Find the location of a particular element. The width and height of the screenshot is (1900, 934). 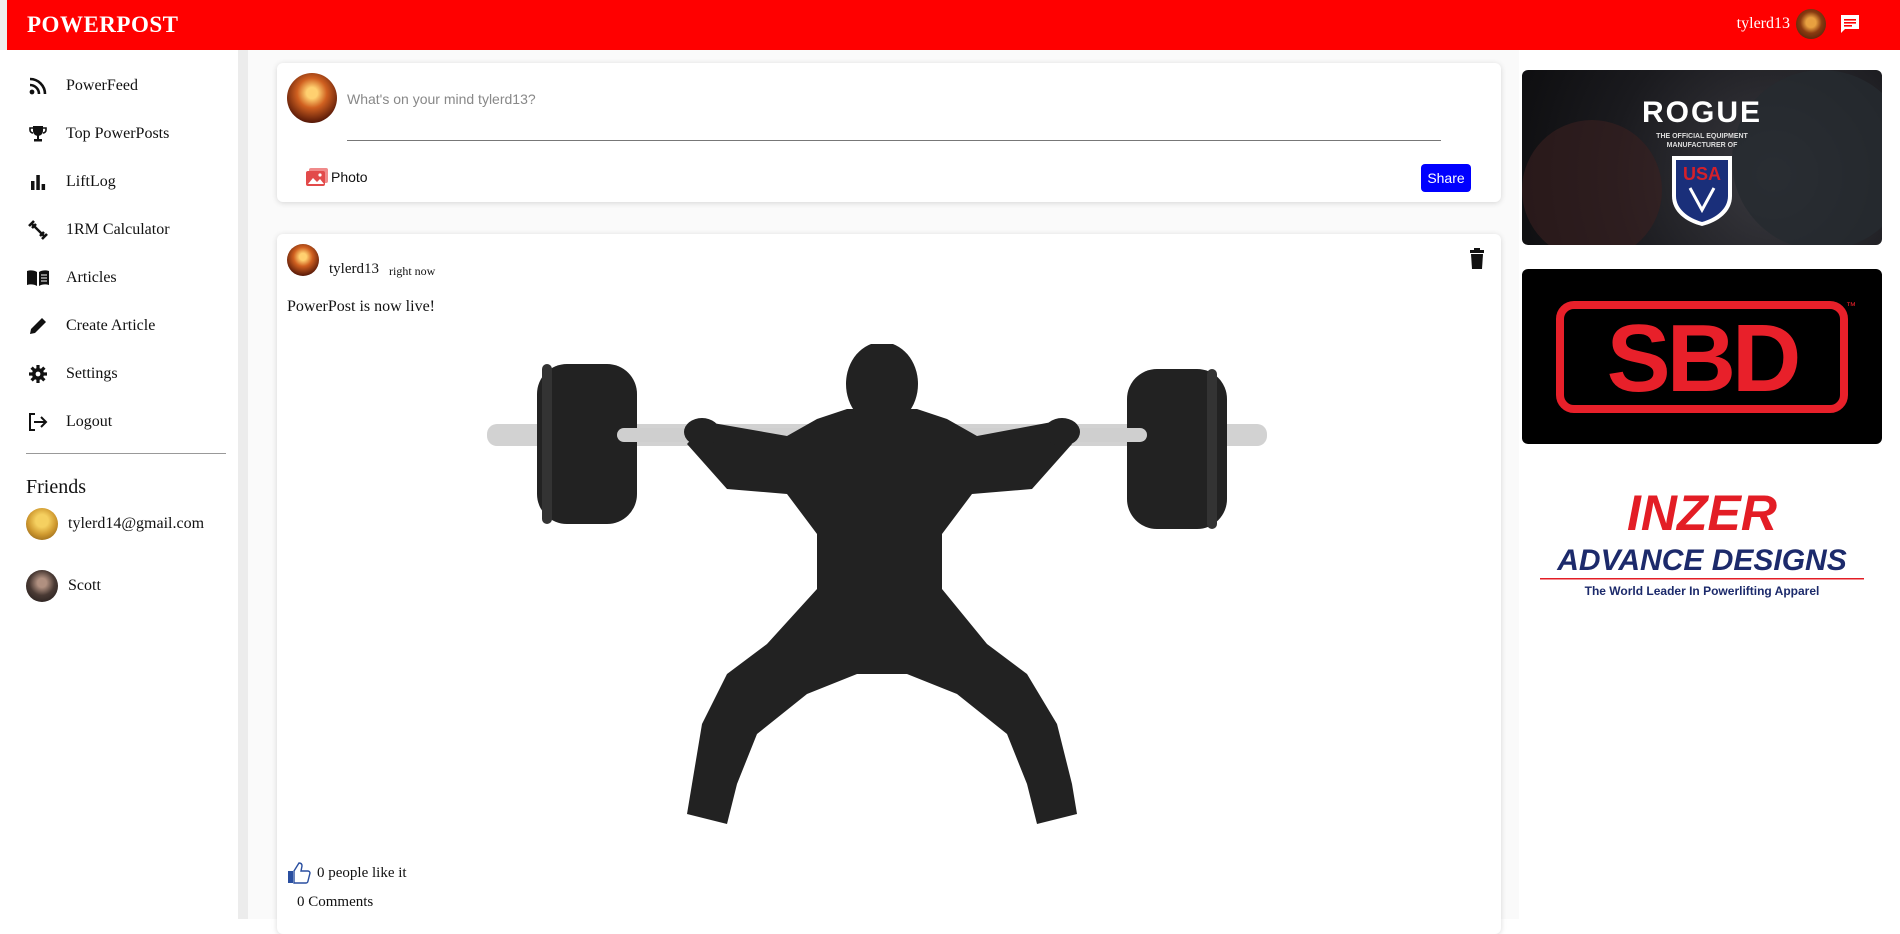

sidebar-item-powerfeed: PowerFeed is located at coordinates (82, 86).